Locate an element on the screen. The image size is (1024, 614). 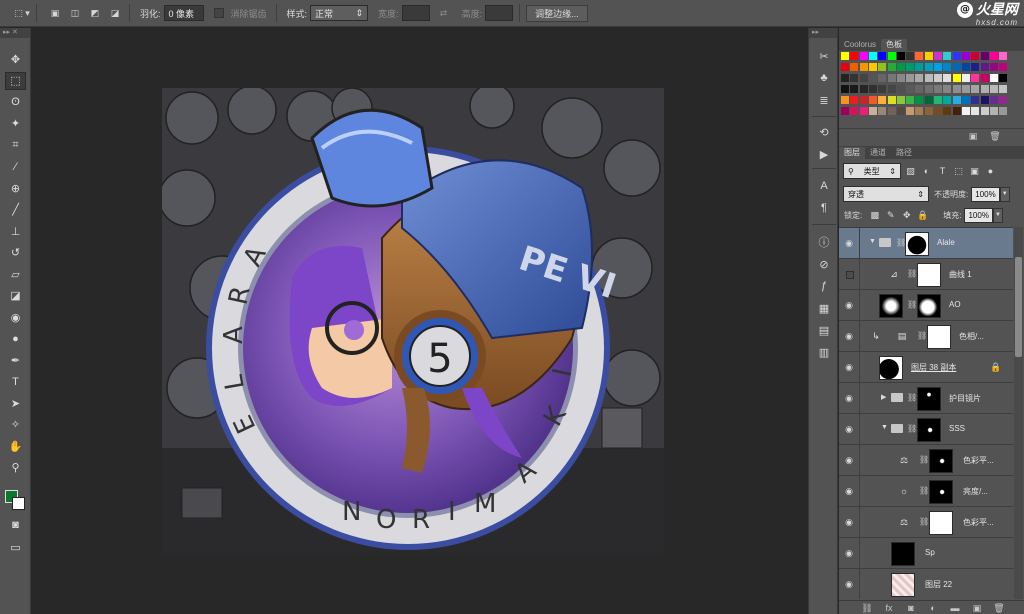
tab-paths: 路径 is located at coordinates (904, 153).